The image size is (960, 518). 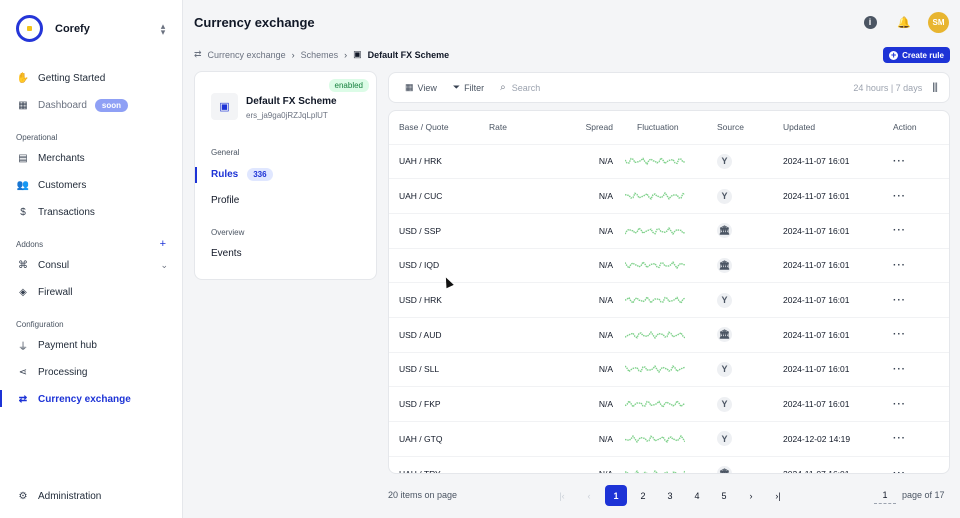 I want to click on table-row: UAH / GTQ N/A Y 2024-12-02 14:19 ···, so click(x=669, y=439).